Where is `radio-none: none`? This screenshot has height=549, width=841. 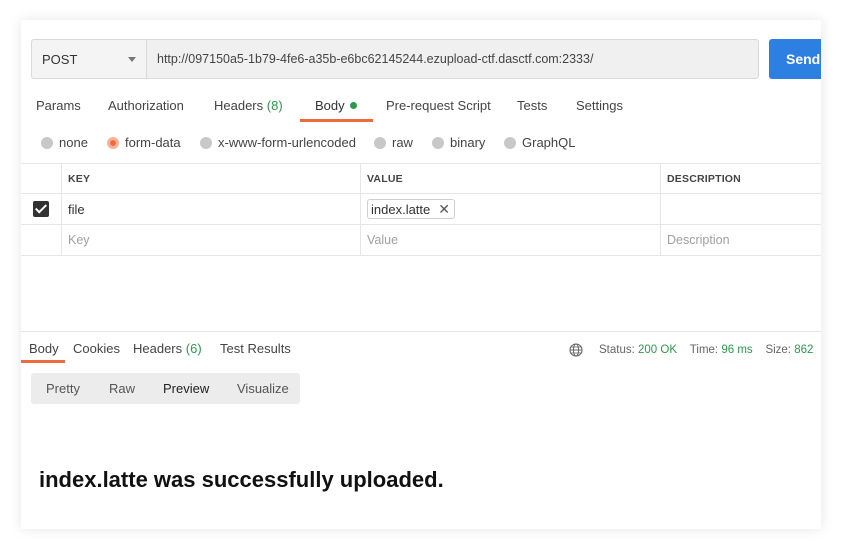
radio-none: none is located at coordinates (64, 142).